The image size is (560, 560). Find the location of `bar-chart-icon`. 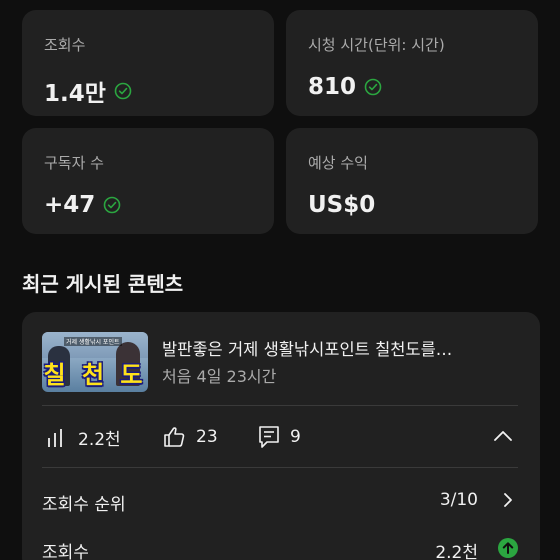

bar-chart-icon is located at coordinates (55, 437).